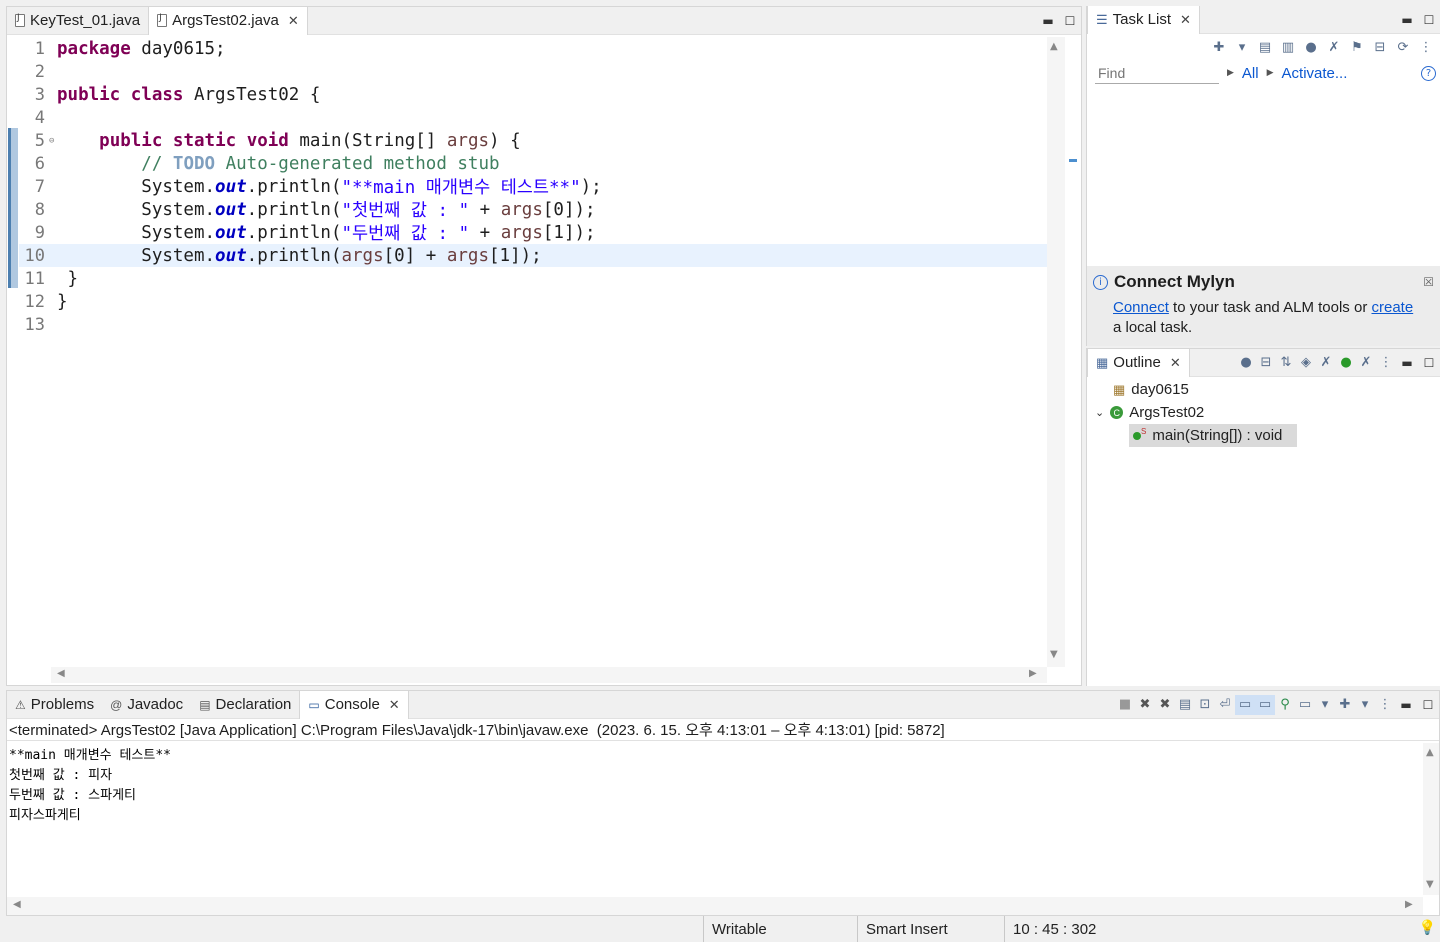 This screenshot has height=942, width=1440. I want to click on hide-nonpublic-icon: ●, so click(1346, 363).